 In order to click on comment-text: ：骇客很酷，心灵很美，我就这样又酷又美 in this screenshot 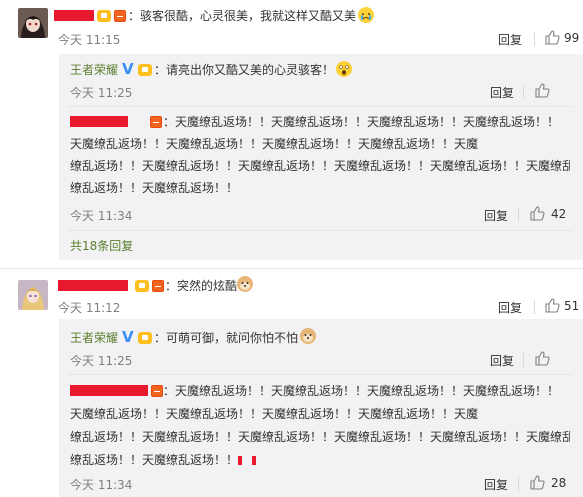, I will do `click(242, 16)`.